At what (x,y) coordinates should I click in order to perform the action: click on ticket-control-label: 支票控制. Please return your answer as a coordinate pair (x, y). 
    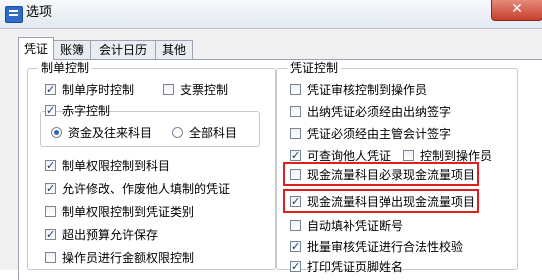
    Looking at the image, I should click on (204, 90).